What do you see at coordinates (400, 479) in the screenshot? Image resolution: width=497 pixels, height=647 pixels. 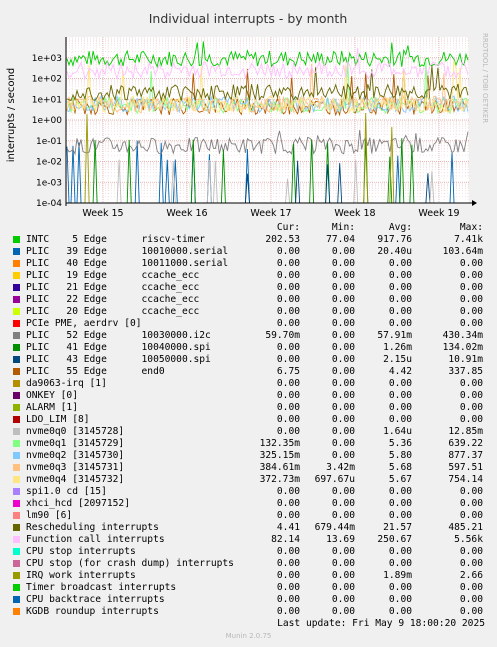 I see `legend-avg-value: 5.67` at bounding box center [400, 479].